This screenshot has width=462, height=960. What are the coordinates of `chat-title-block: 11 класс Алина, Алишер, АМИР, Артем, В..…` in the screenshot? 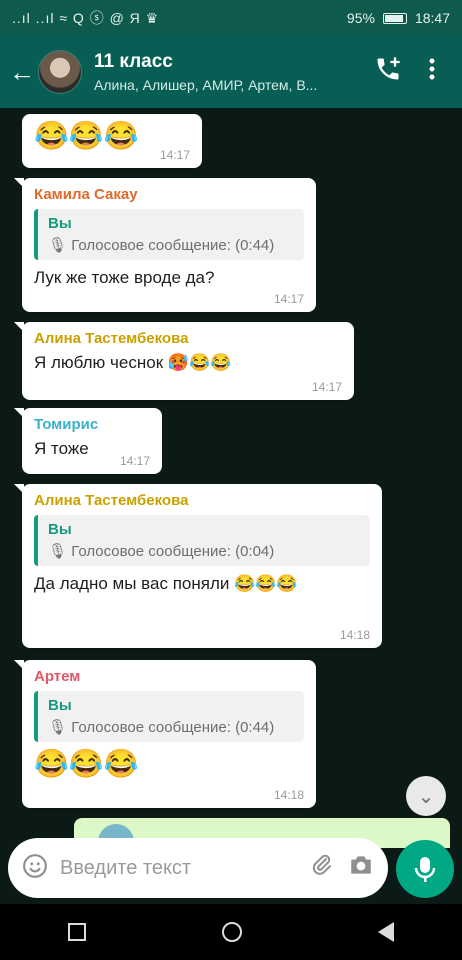 It's located at (230, 72).